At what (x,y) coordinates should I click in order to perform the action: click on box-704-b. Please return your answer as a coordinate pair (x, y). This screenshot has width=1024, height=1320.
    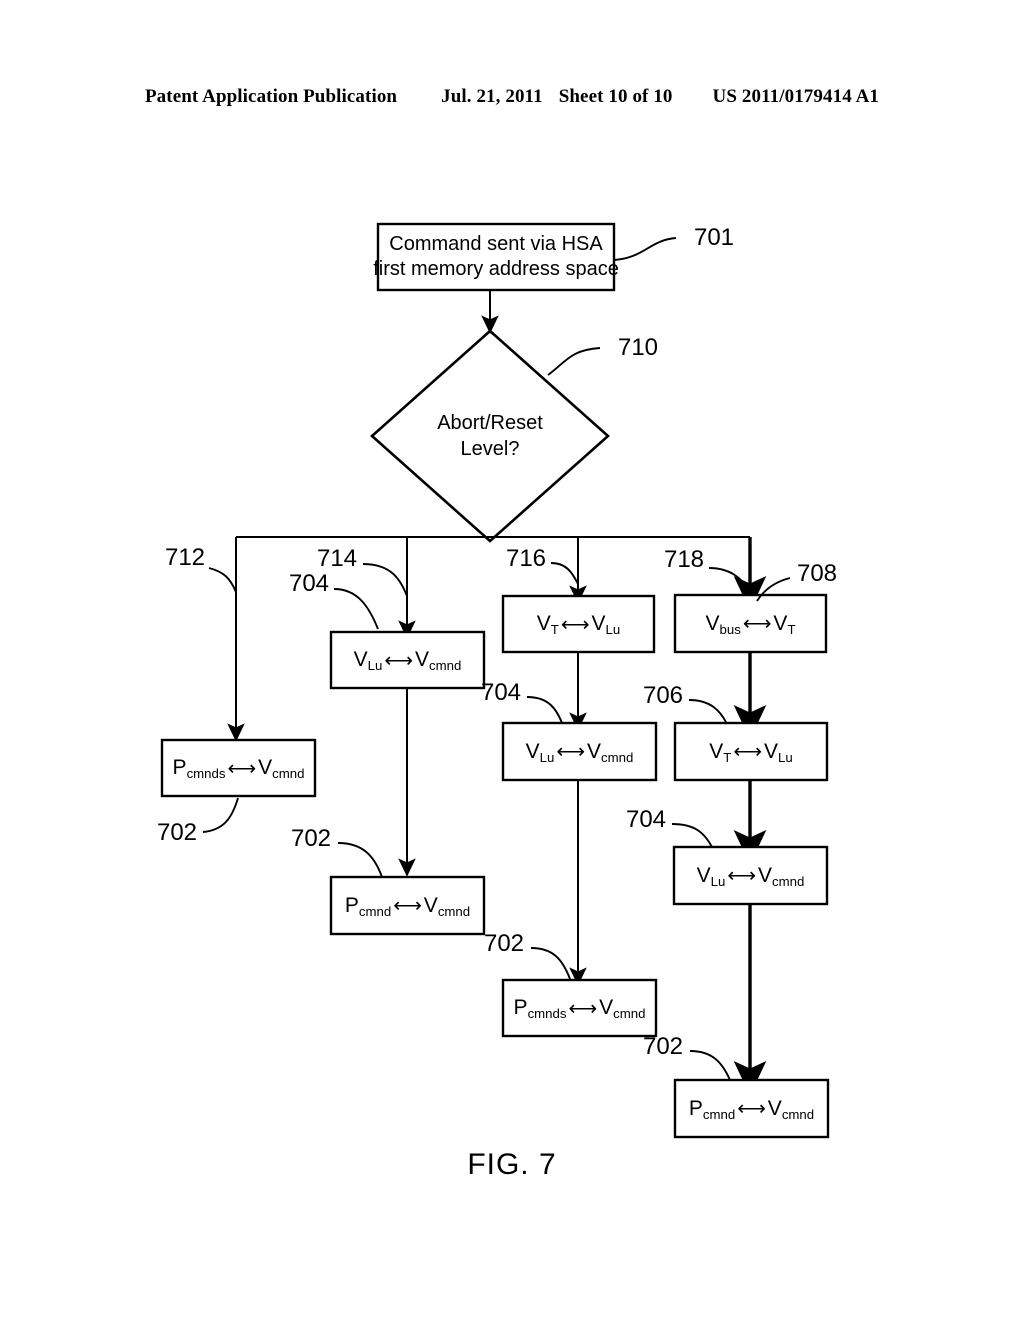
    Looking at the image, I should click on (579, 751).